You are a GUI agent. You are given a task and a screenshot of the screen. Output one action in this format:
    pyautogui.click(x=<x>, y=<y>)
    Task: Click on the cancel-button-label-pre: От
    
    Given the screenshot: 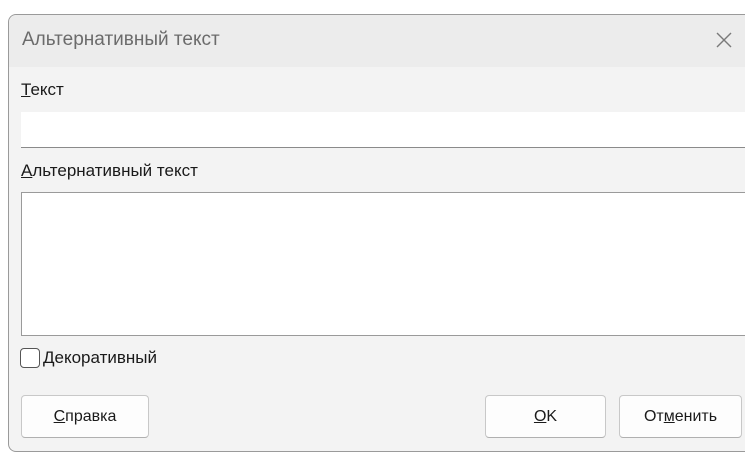 What is the action you would take?
    pyautogui.click(x=653, y=416)
    